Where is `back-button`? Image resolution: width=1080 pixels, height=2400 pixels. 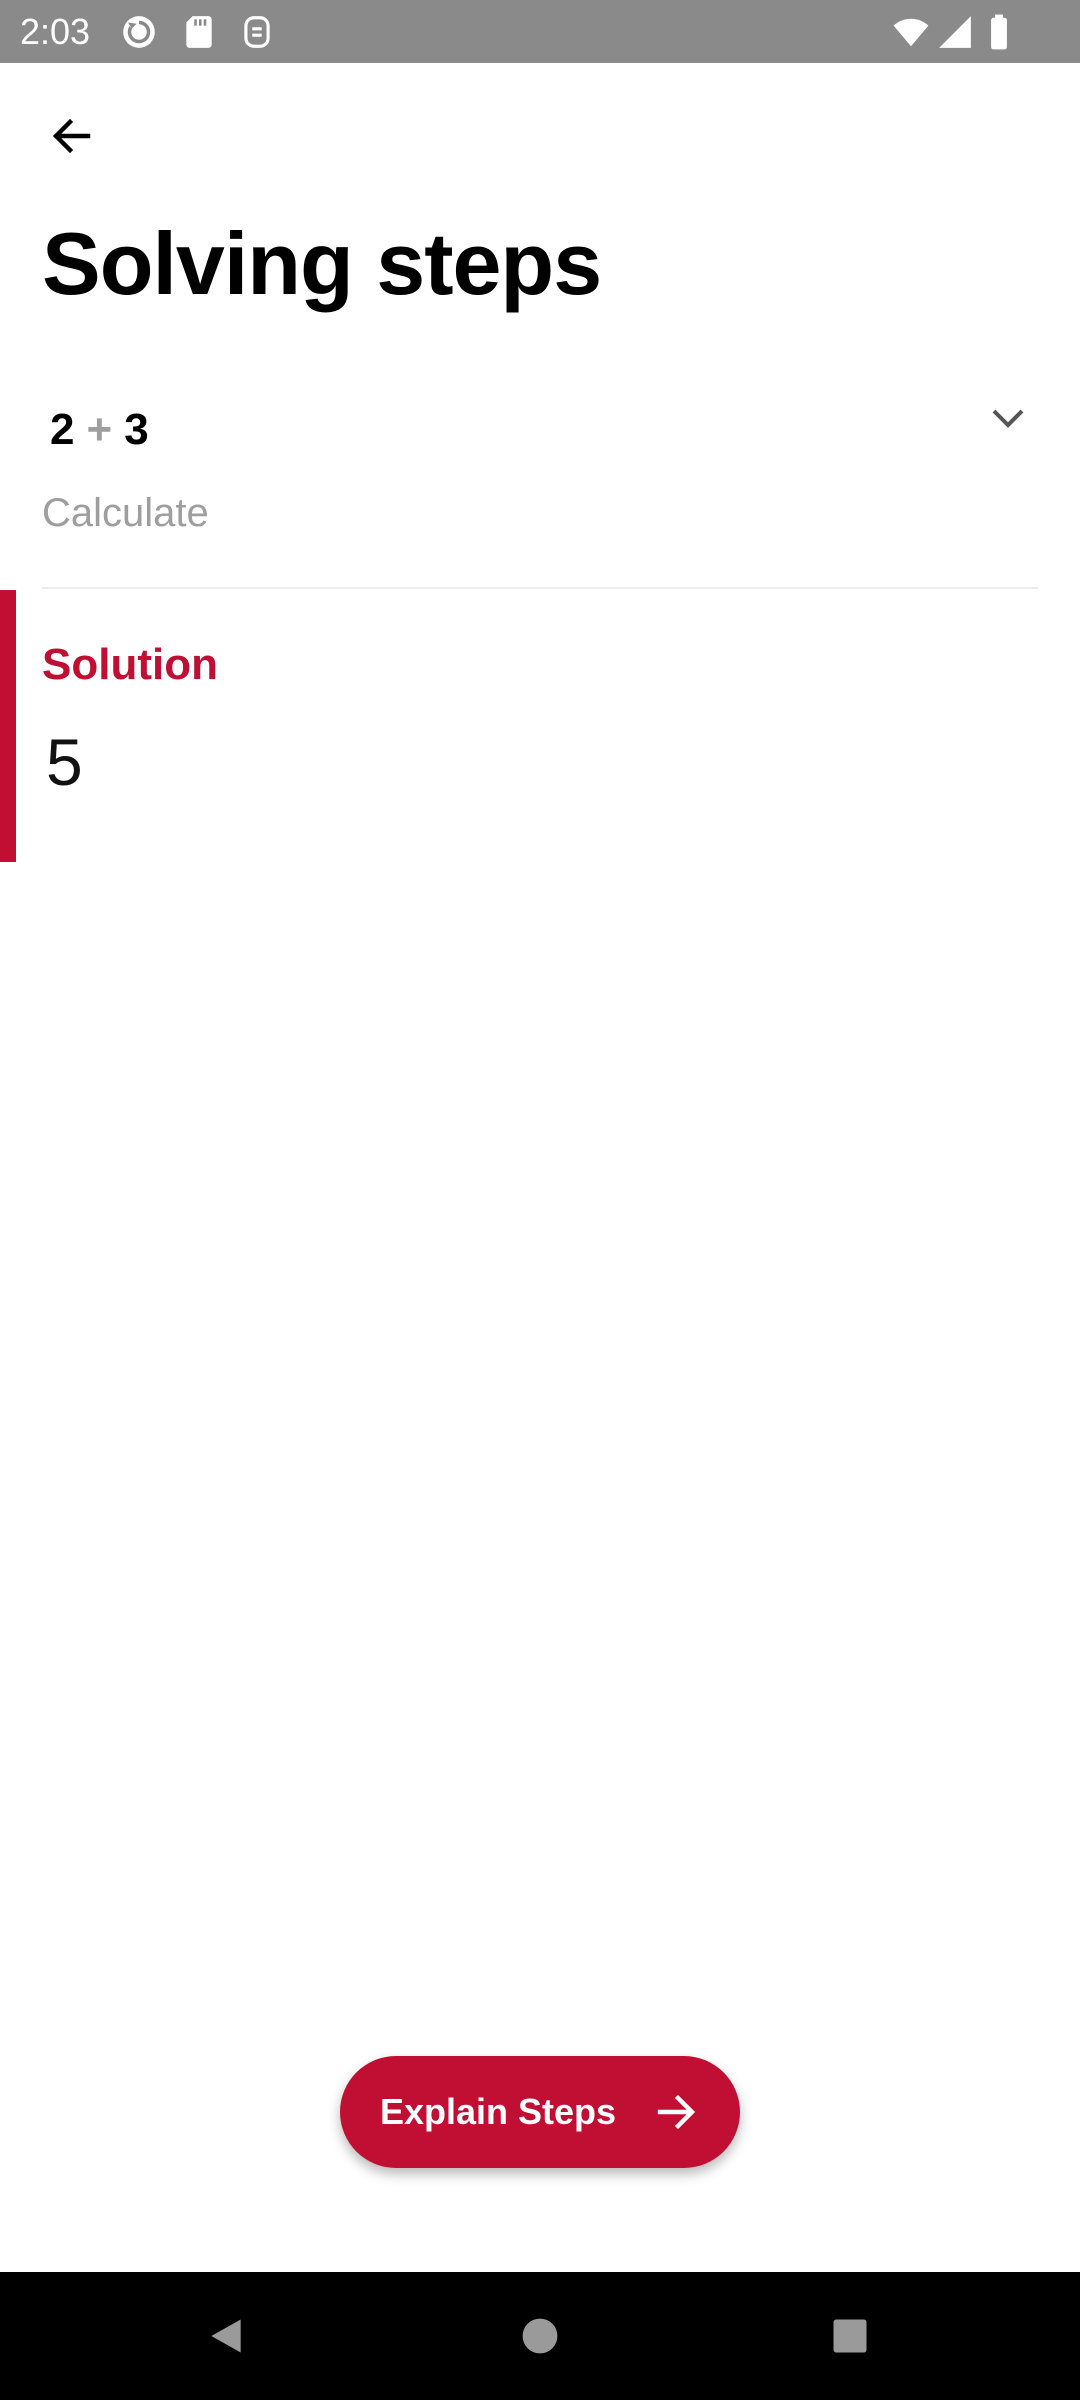
back-button is located at coordinates (72, 136).